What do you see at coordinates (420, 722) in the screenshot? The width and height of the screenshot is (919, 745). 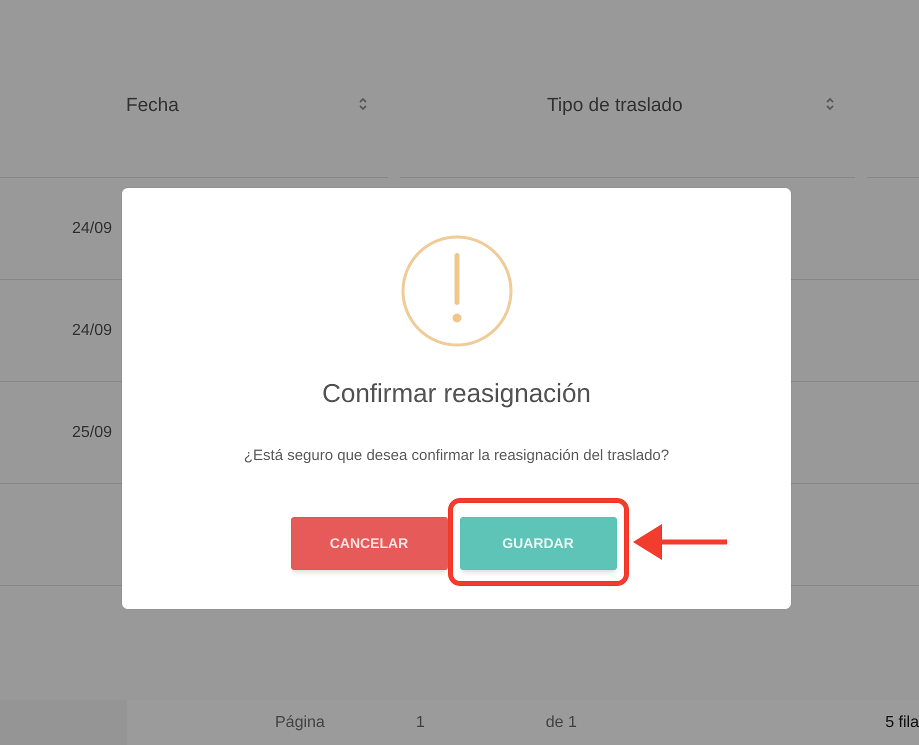 I see `page-number: 1` at bounding box center [420, 722].